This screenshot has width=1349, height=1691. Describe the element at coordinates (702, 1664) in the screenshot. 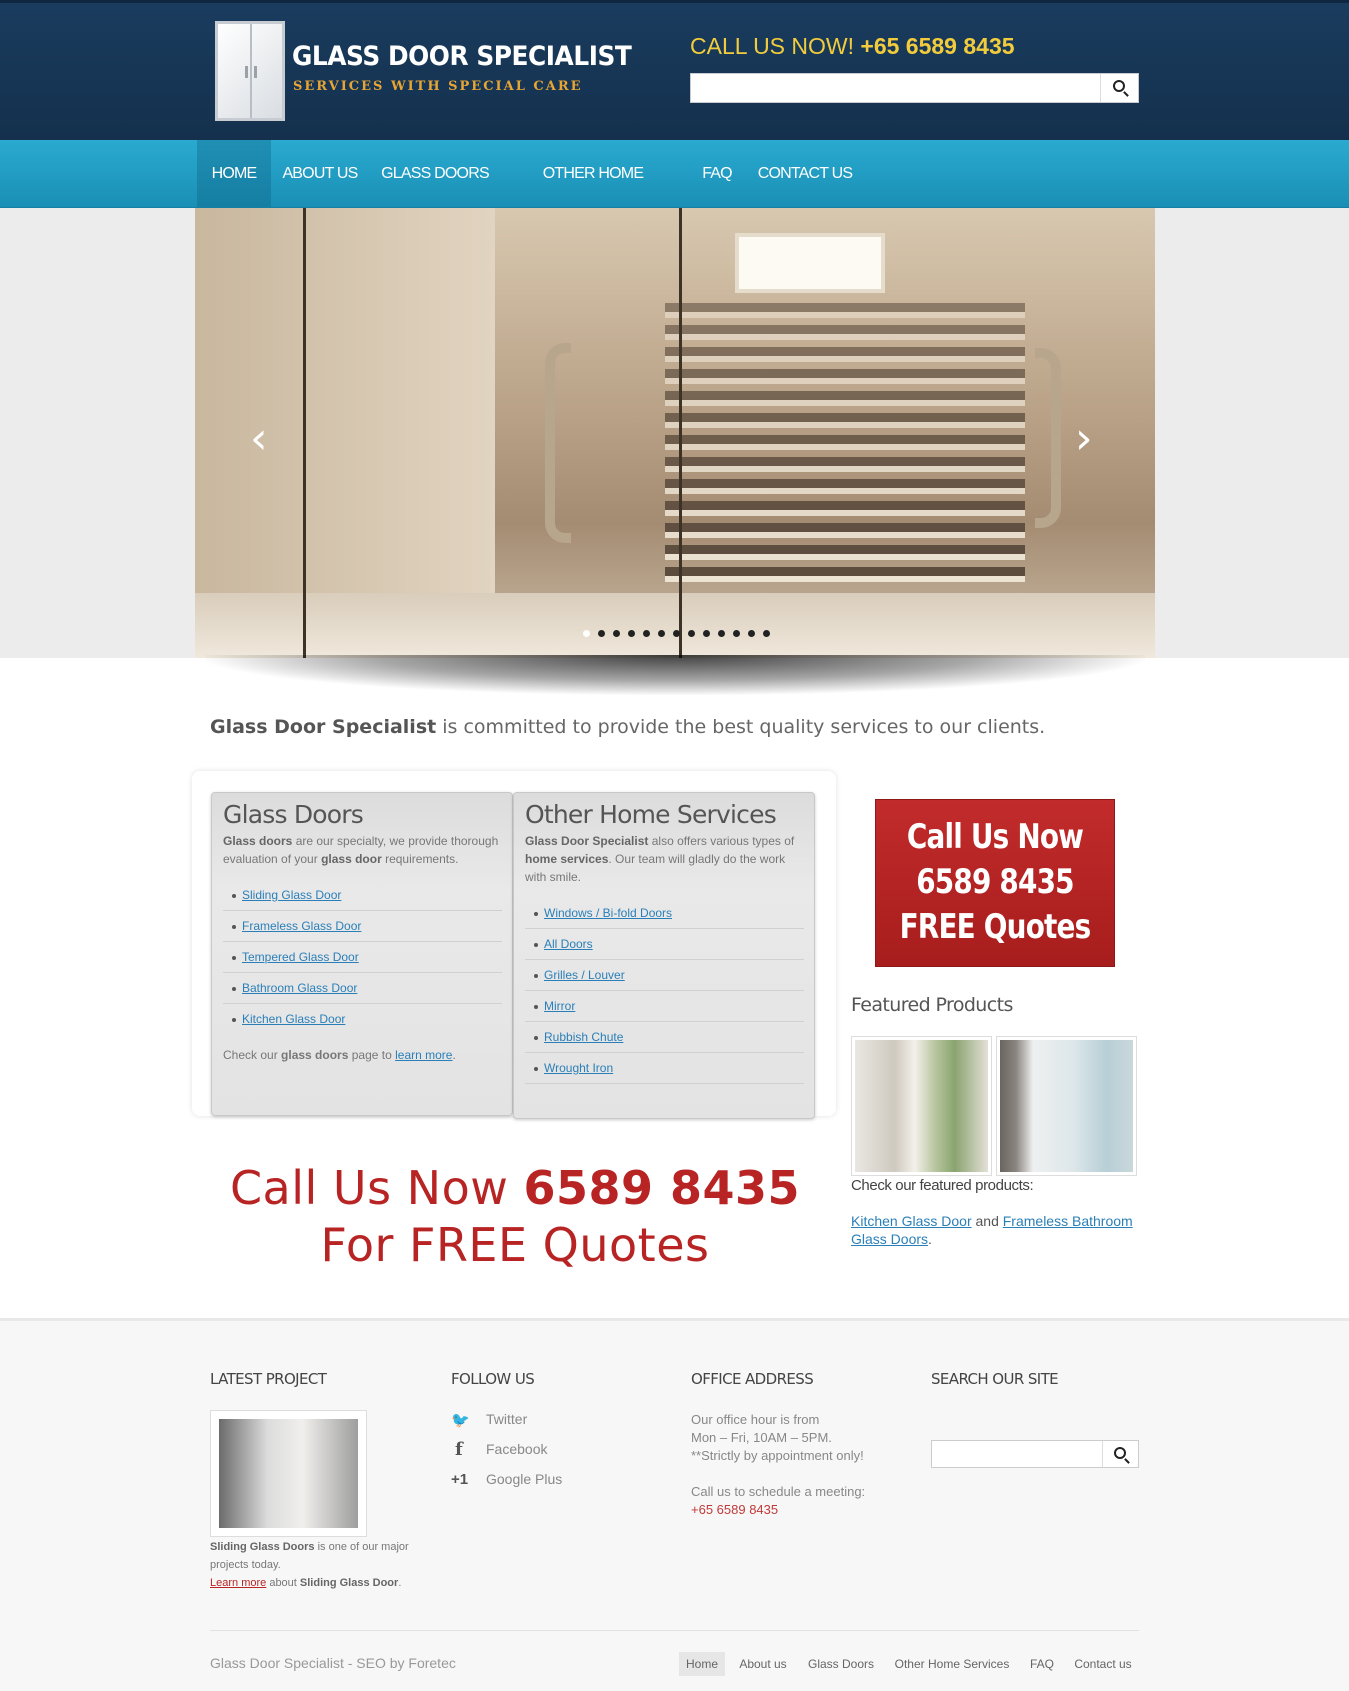

I see `footer-nav-home: Home` at that location.